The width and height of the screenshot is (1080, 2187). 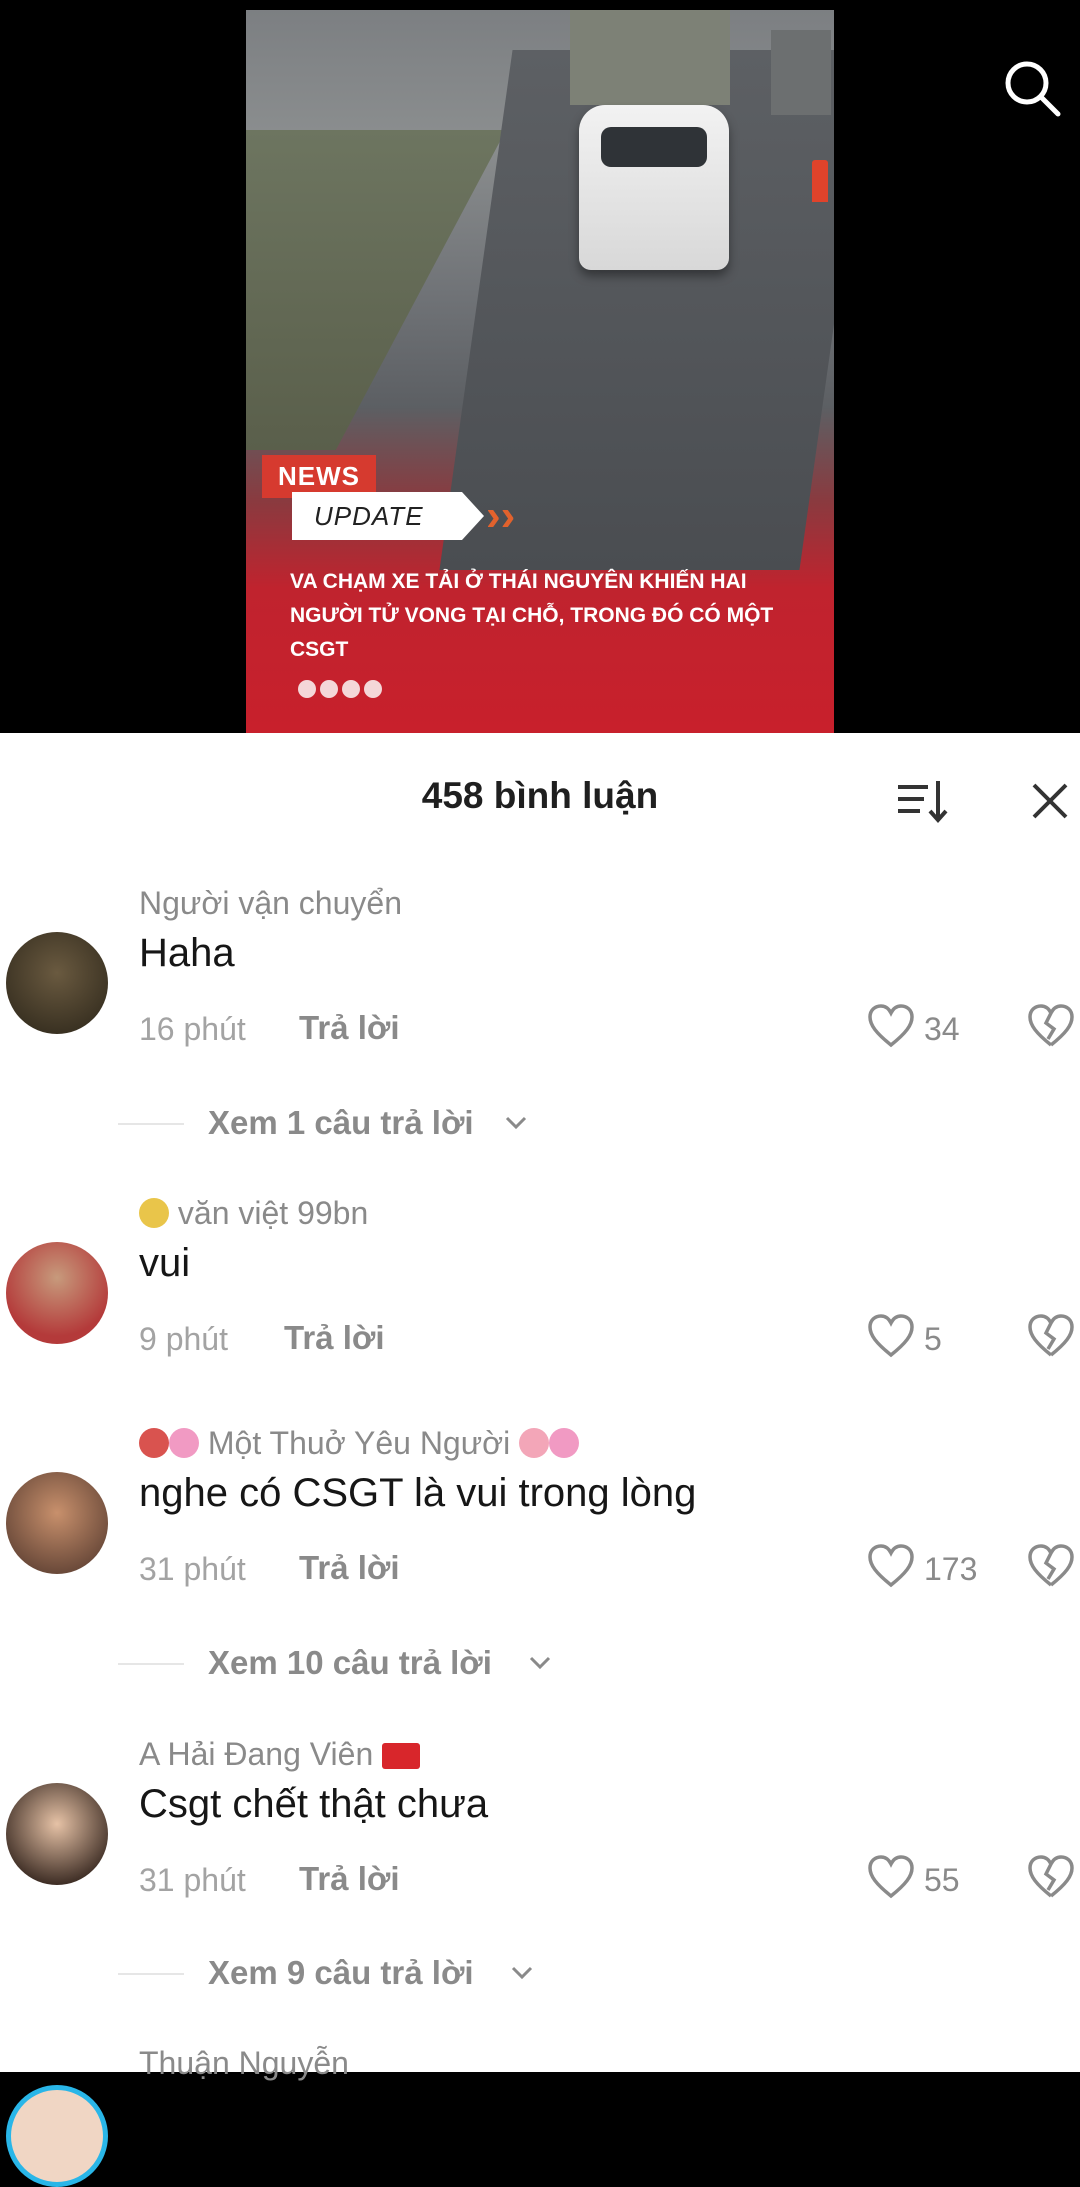 What do you see at coordinates (1032, 88) in the screenshot?
I see `search-icon` at bounding box center [1032, 88].